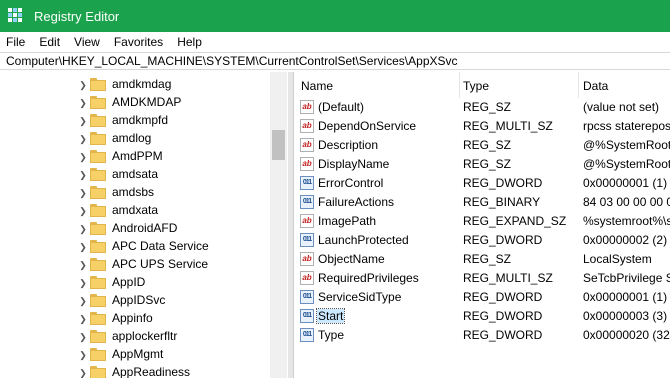  I want to click on value-row: 011 Start REG_DWORD 0x00000003 (3), so click(482, 316).